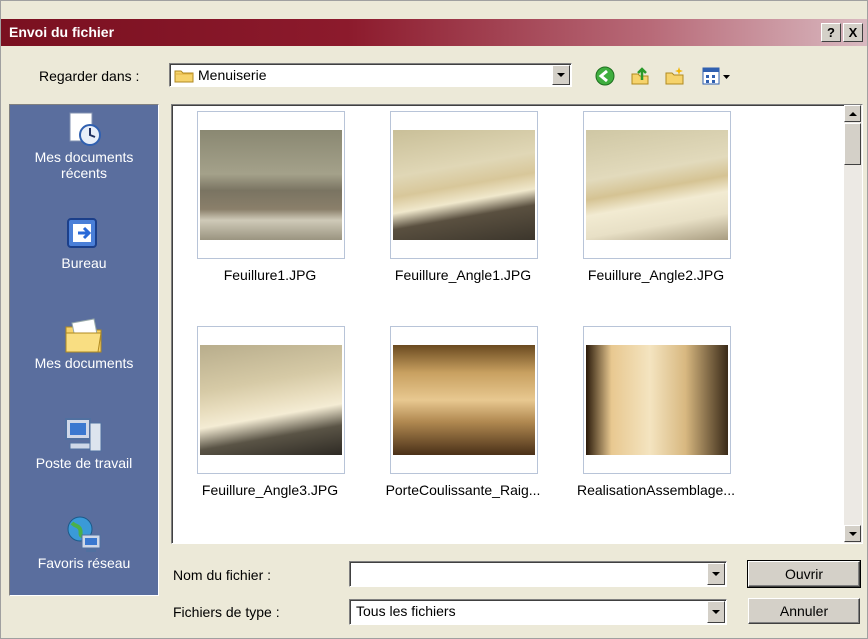  What do you see at coordinates (853, 32) in the screenshot?
I see `close-button: X` at bounding box center [853, 32].